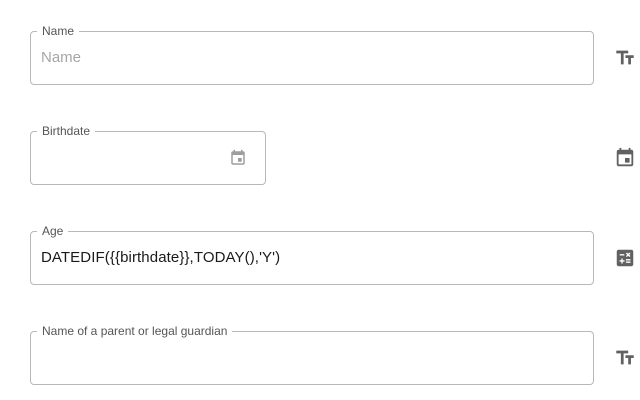 Image resolution: width=640 pixels, height=400 pixels. I want to click on guardian-name-field: Name of a parent or legal guardian, so click(312, 354).